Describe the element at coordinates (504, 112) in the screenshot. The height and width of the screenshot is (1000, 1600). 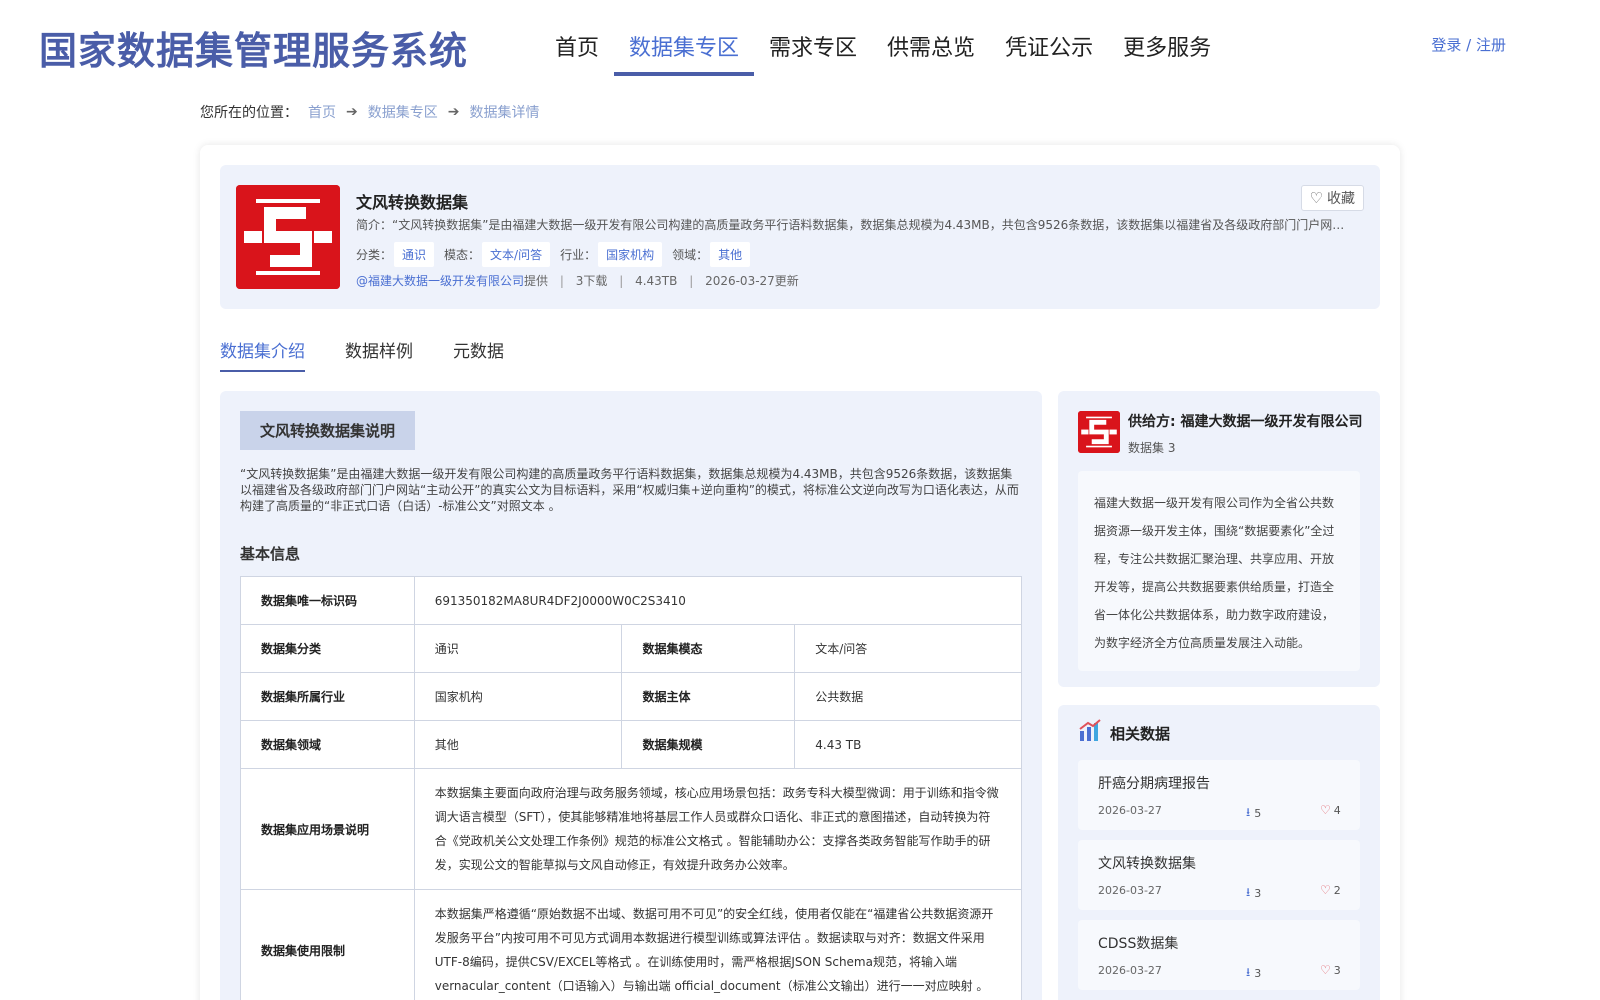
I see `breadcrumb-detail: 数据集详情` at that location.